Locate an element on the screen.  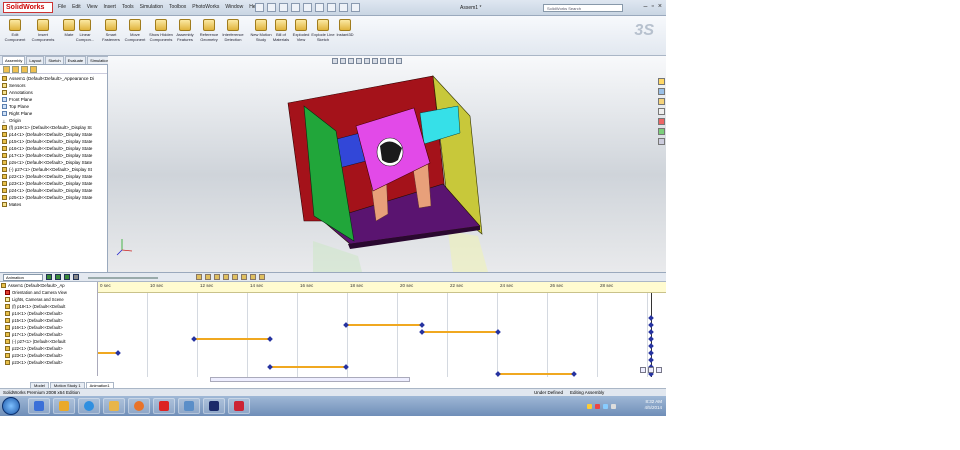
tree-item: p16<1> (Default<<Default>_Display State is located at coordinates (53, 148).